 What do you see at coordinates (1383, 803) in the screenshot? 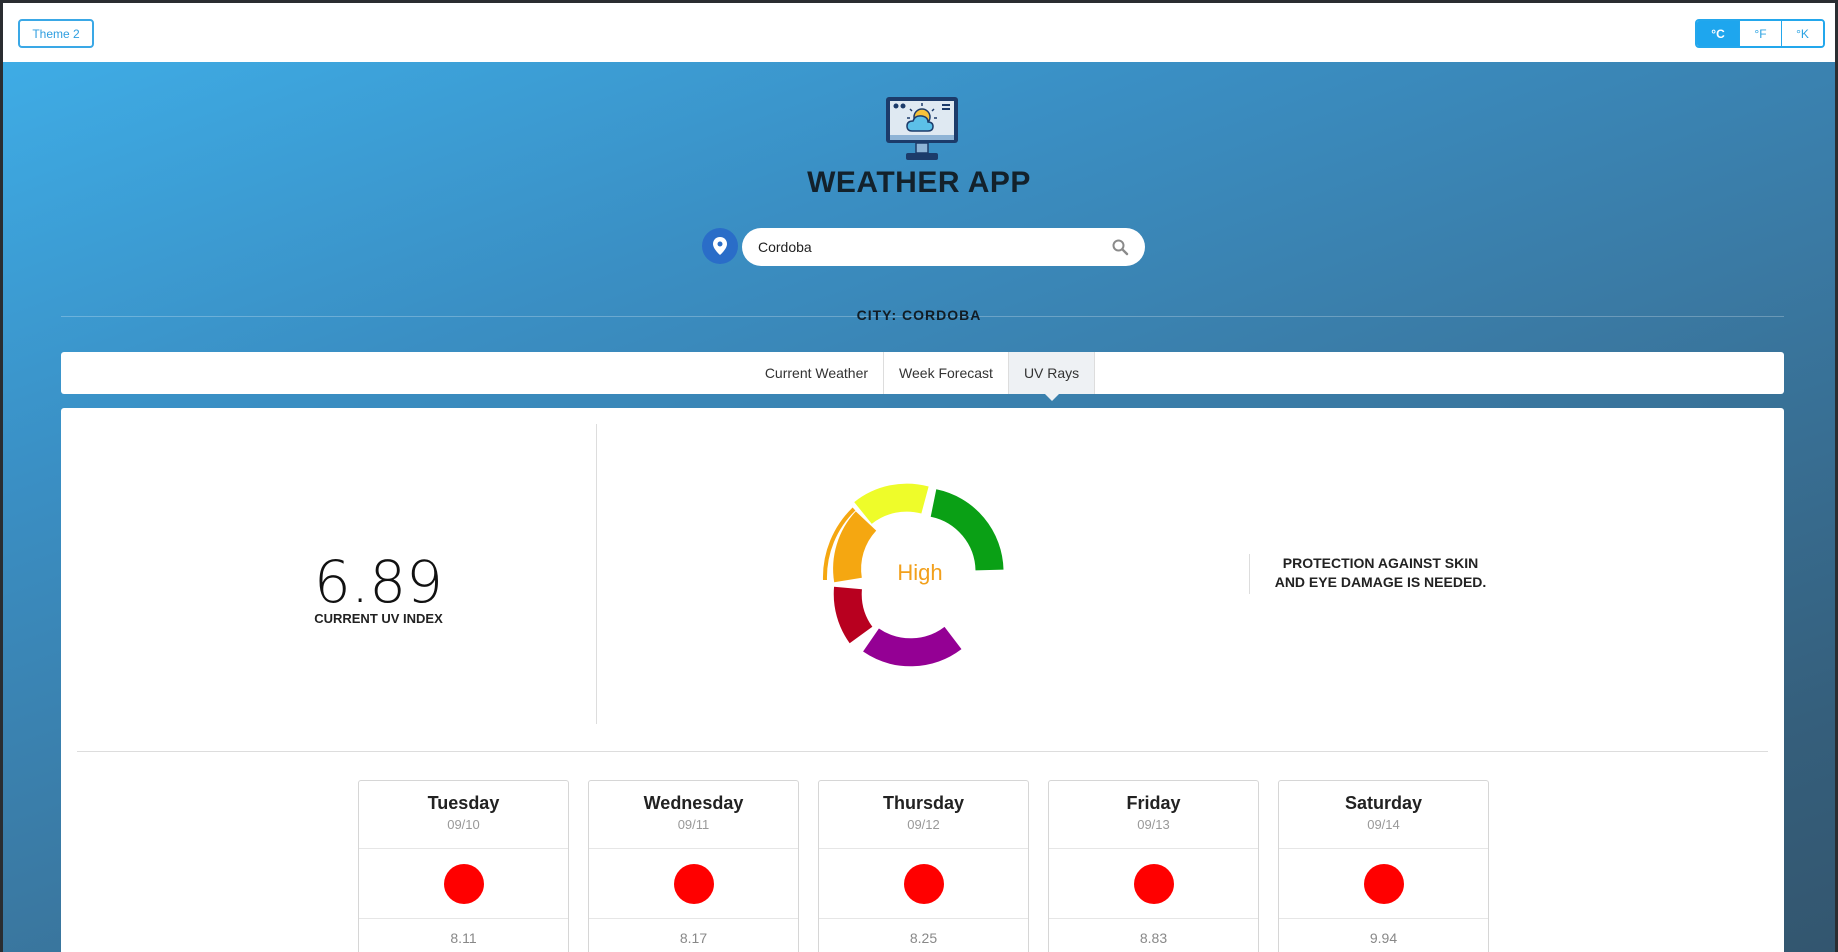
I see `forecast-day-name: Saturday` at bounding box center [1383, 803].